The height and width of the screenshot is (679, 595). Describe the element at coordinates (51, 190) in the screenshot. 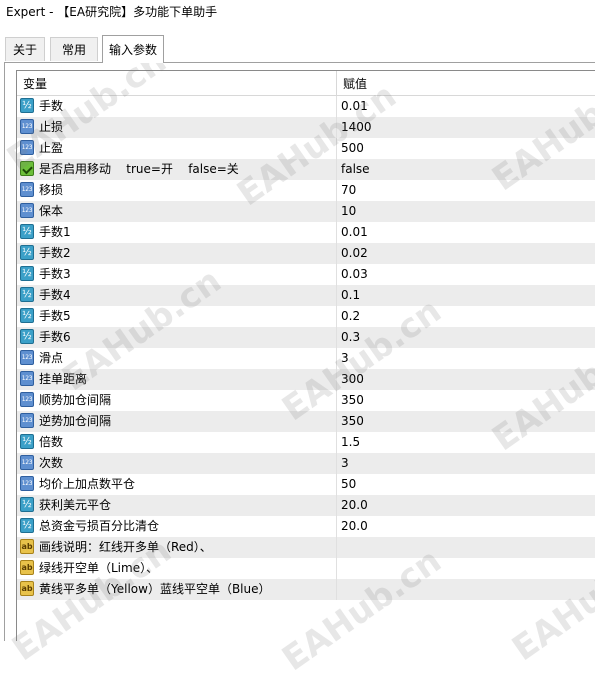

I see `parameter-name: 移损` at that location.